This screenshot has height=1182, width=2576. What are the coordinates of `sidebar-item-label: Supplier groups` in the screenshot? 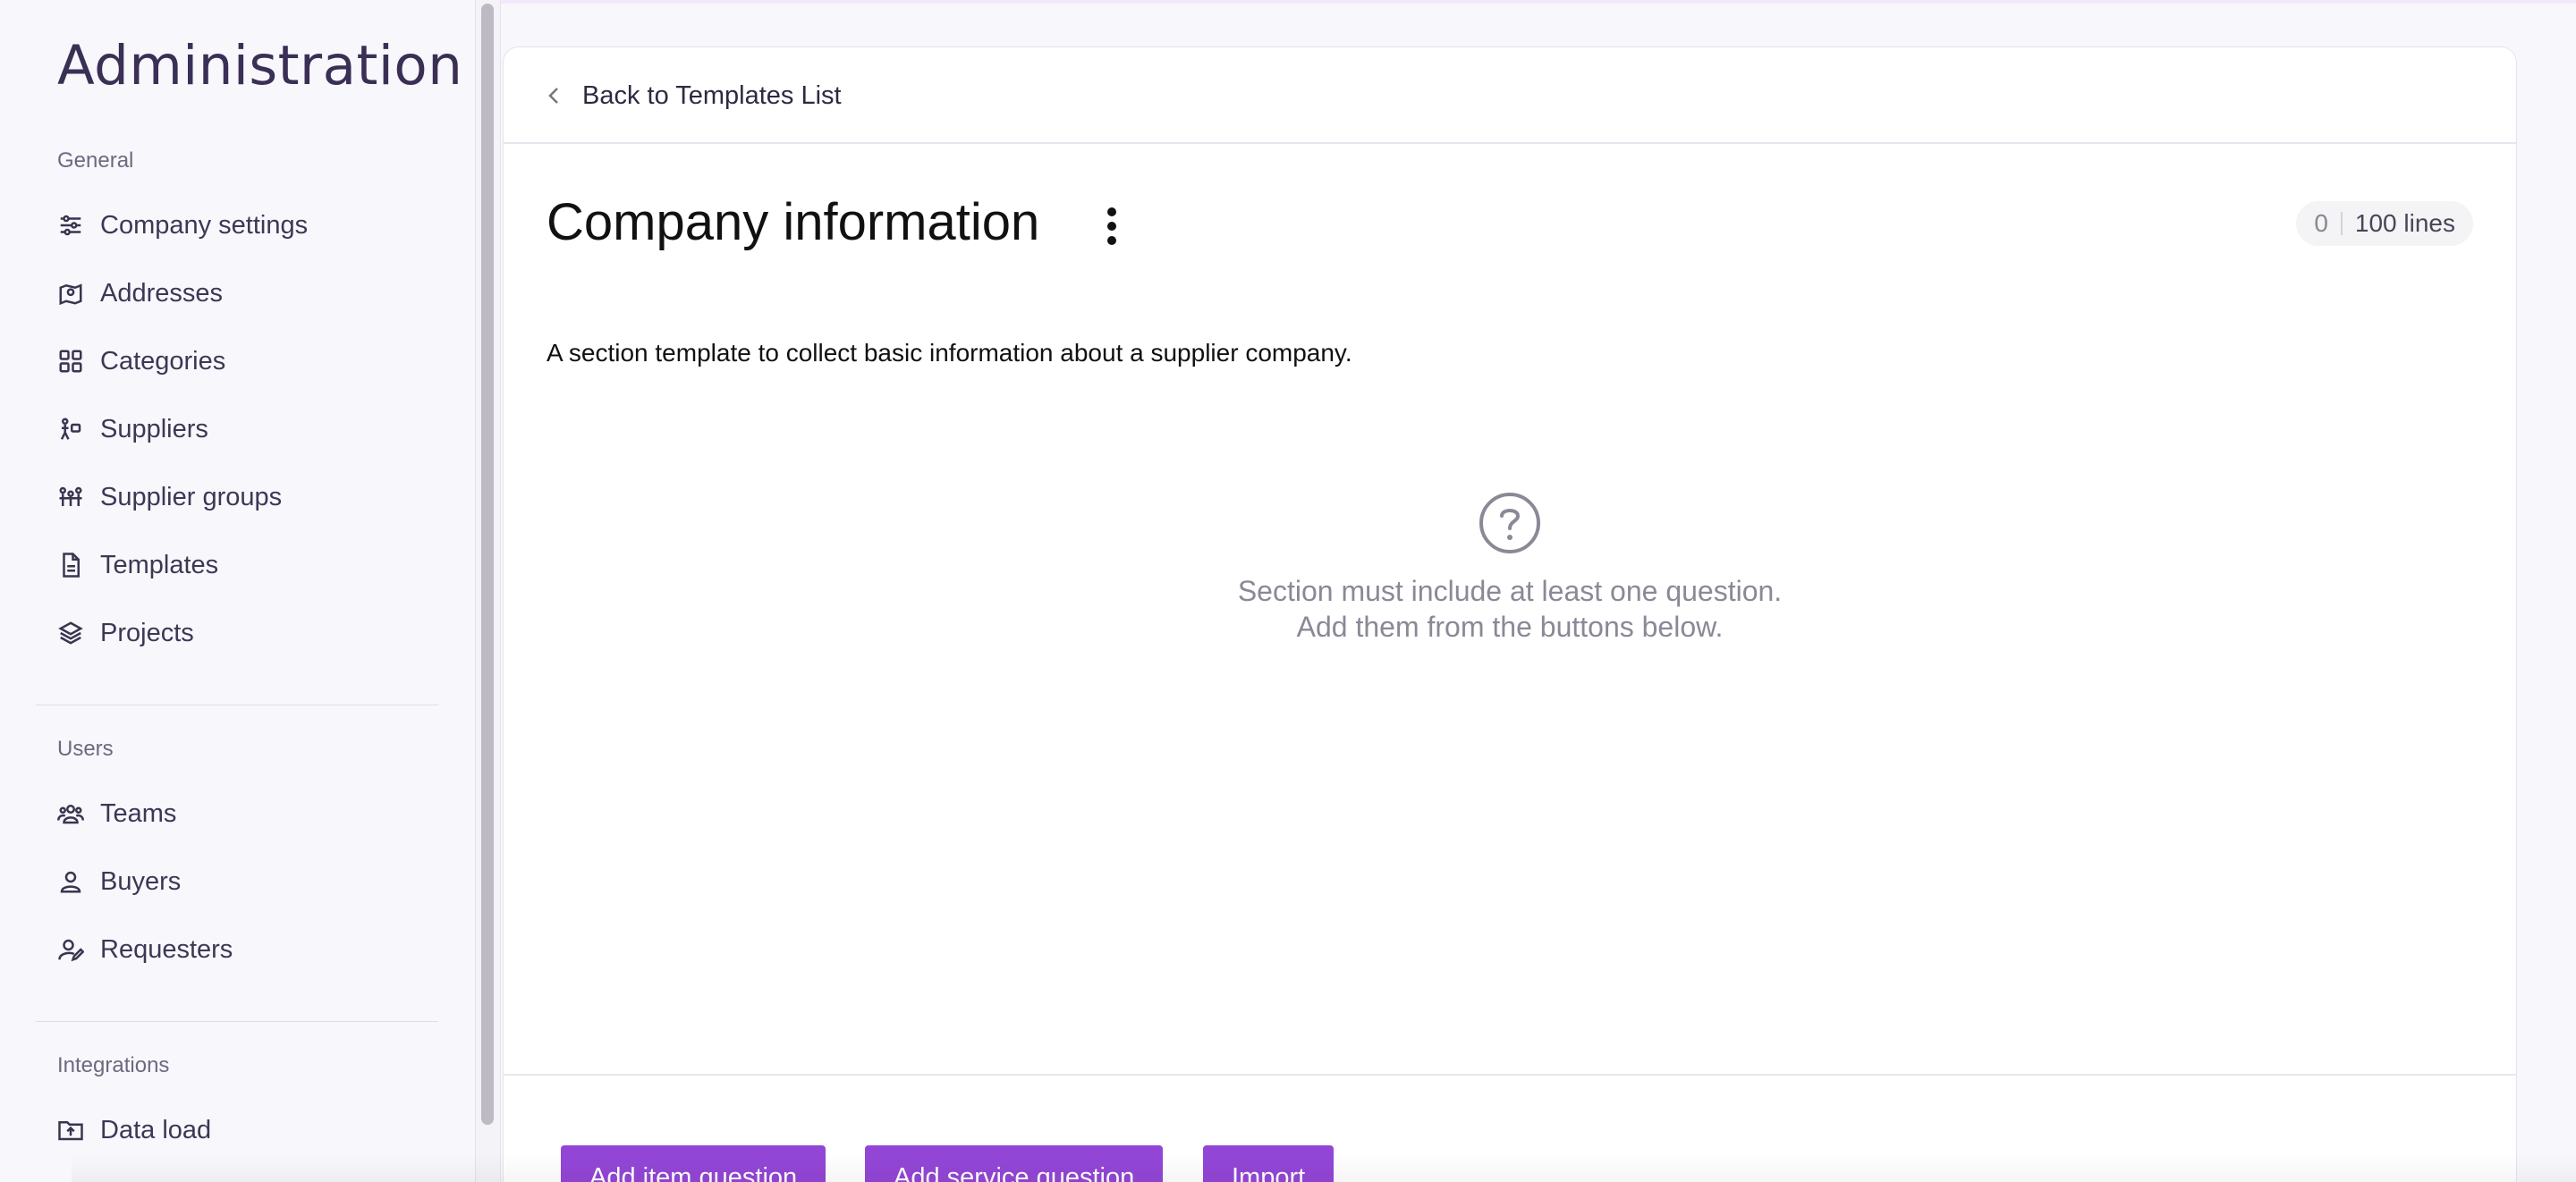 It's located at (191, 496).